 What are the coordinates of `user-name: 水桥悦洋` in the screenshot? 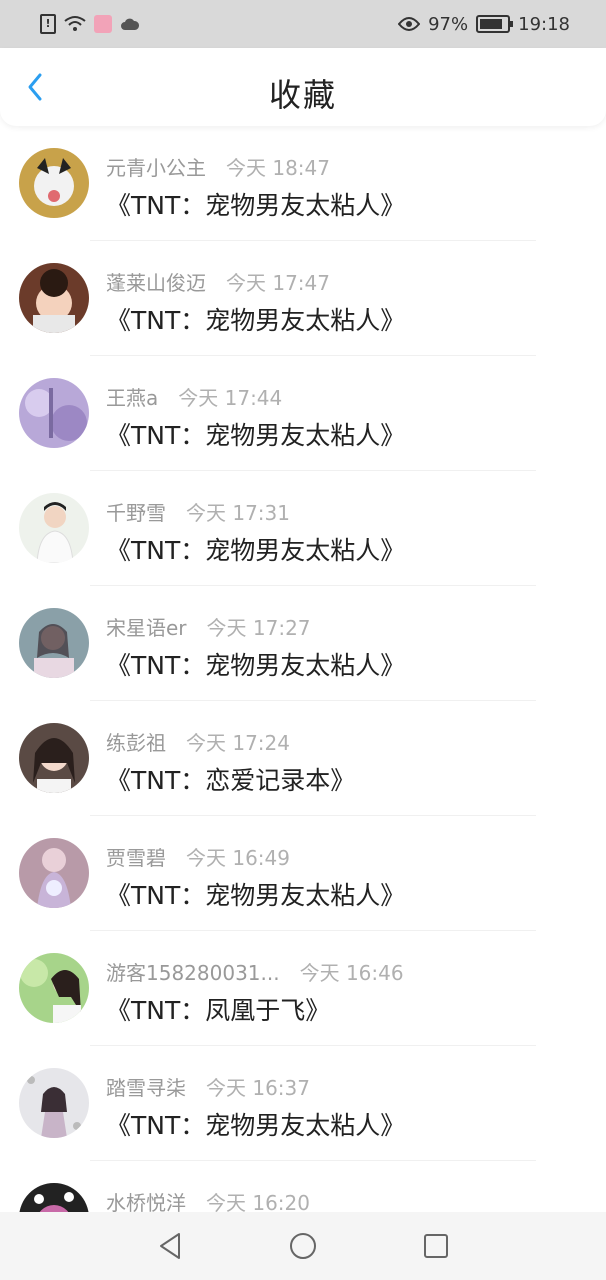 It's located at (146, 1199).